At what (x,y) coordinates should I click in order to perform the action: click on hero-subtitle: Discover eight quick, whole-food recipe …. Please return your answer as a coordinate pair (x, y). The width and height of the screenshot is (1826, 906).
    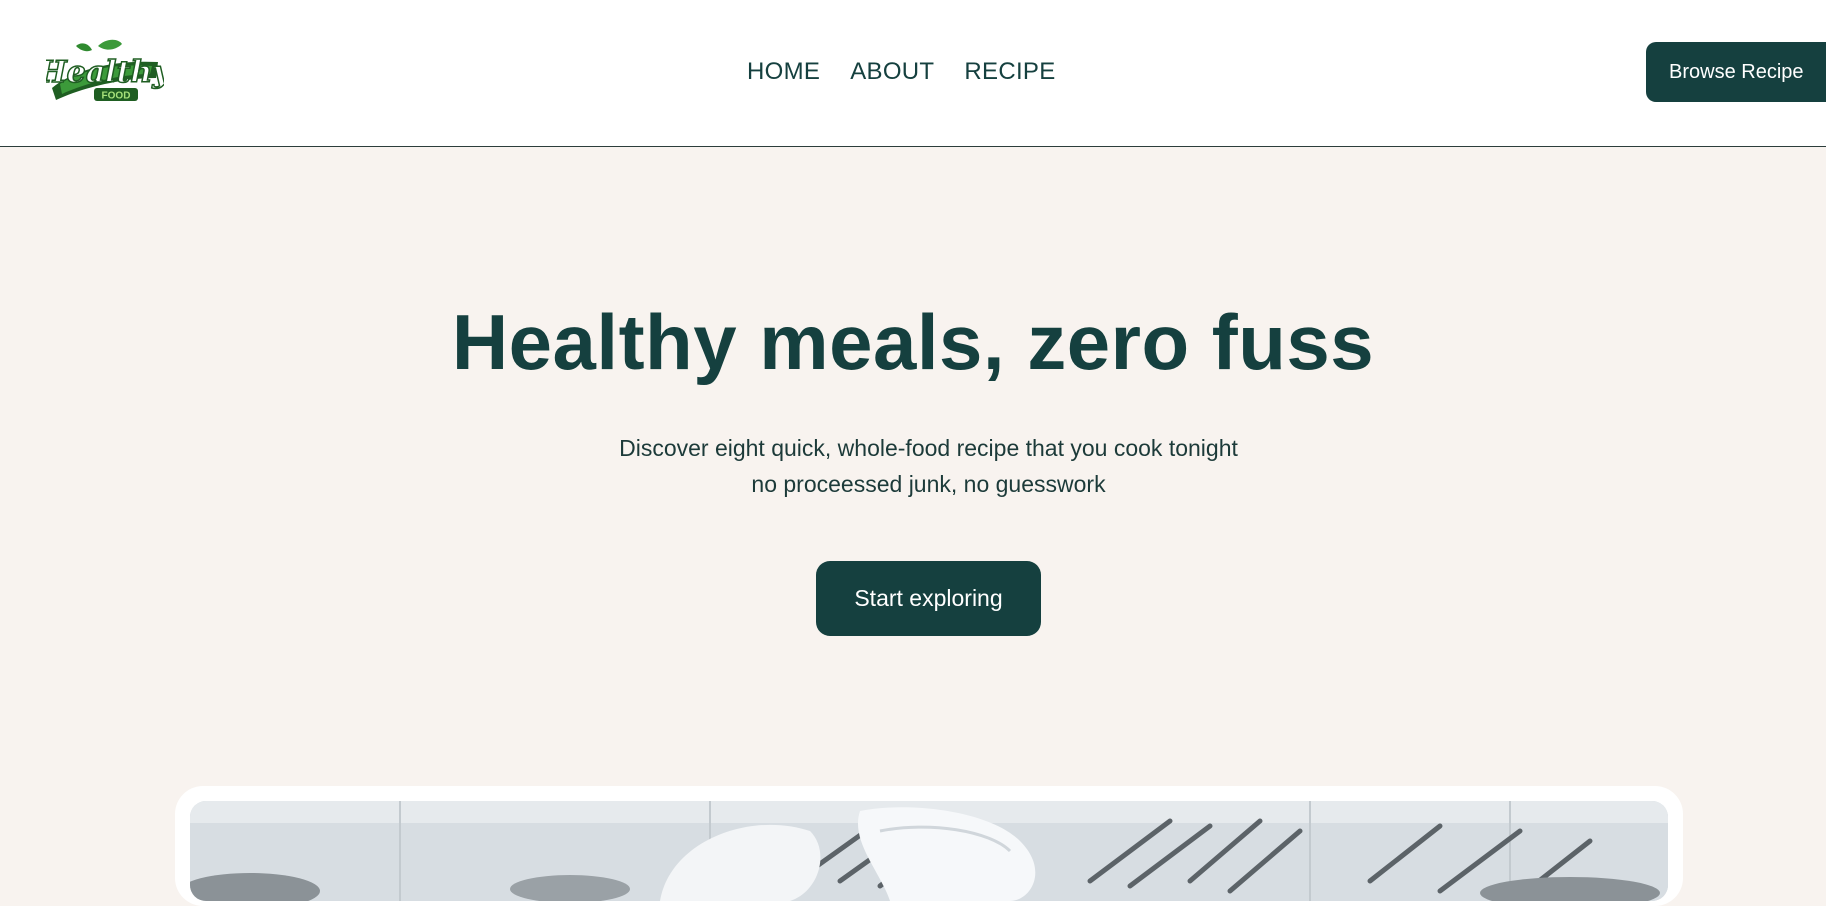
    Looking at the image, I should click on (913, 466).